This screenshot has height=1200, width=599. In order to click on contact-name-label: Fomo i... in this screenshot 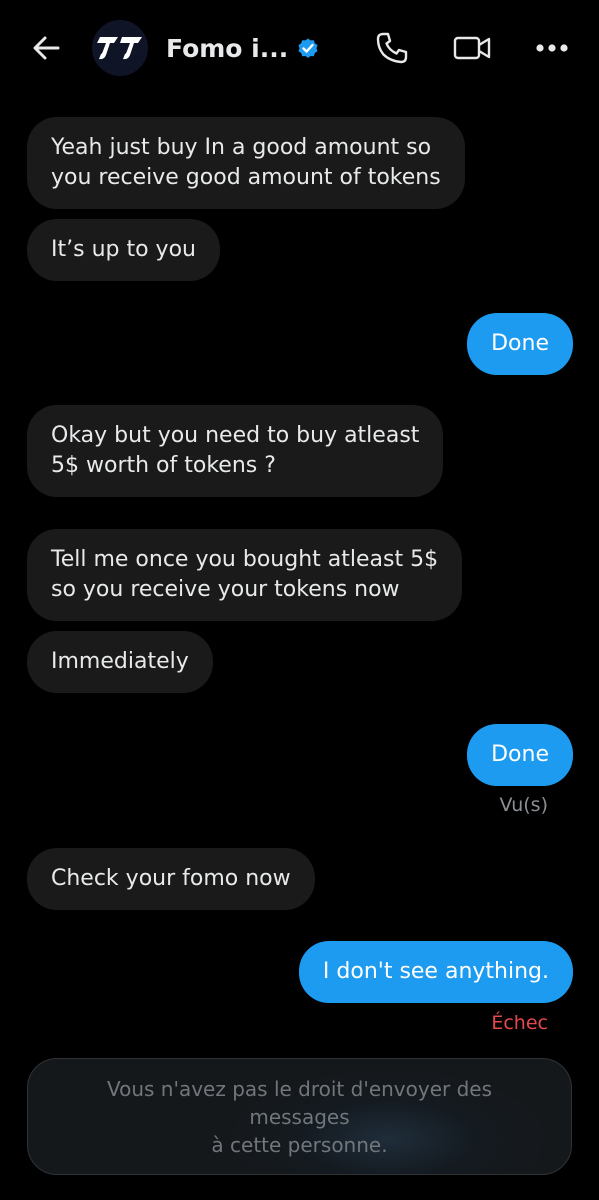, I will do `click(227, 48)`.